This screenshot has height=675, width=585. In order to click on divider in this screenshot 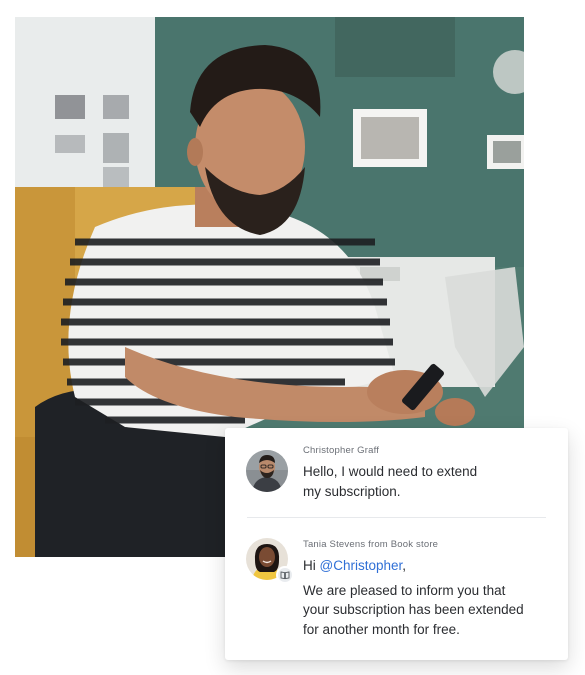, I will do `click(396, 517)`.